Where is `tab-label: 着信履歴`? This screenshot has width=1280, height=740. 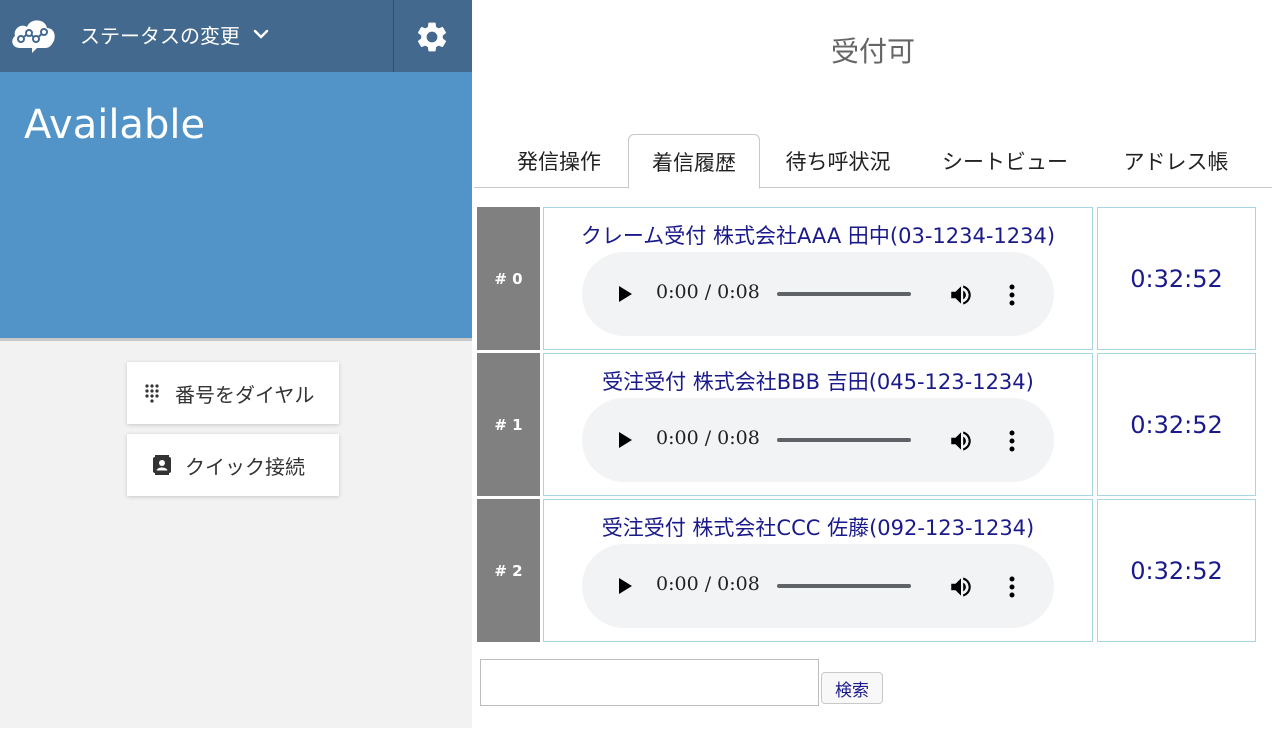
tab-label: 着信履歴 is located at coordinates (694, 162).